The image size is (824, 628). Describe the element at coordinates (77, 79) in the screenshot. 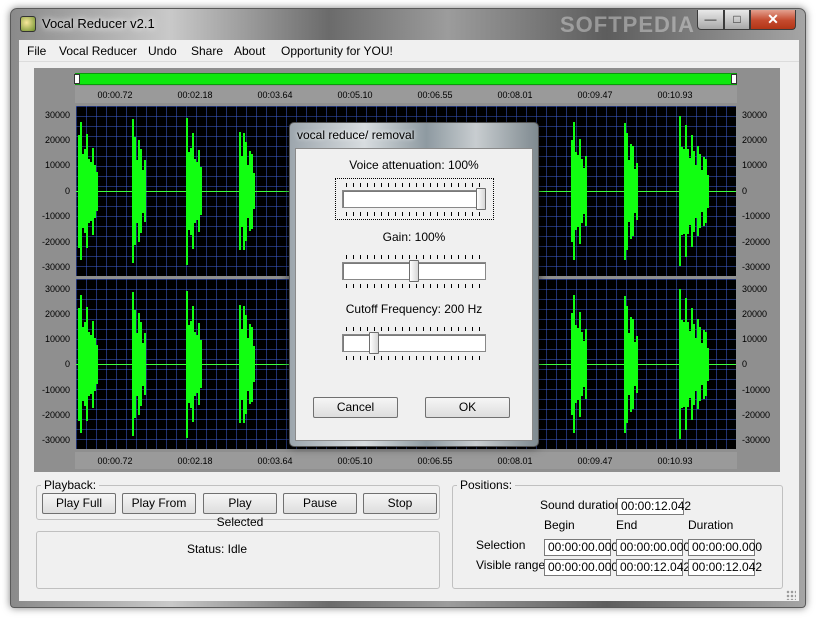

I see `range-start-handle` at that location.